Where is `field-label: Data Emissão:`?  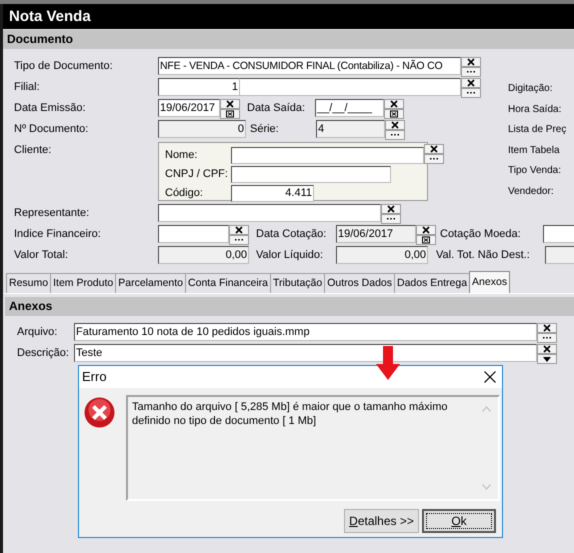
field-label: Data Emissão: is located at coordinates (50, 108).